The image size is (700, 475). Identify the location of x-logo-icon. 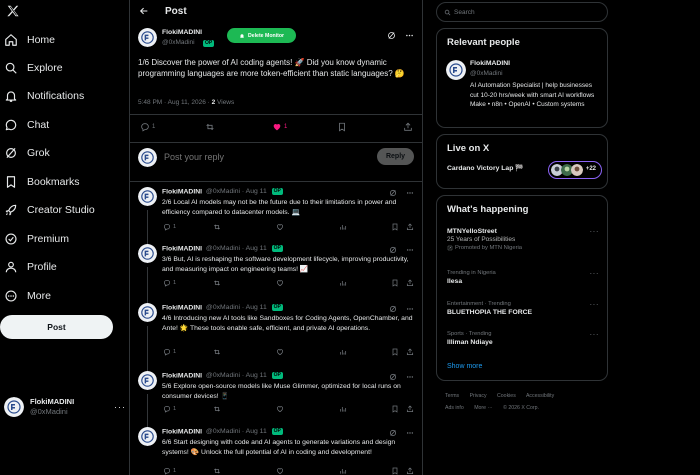
(13, 11).